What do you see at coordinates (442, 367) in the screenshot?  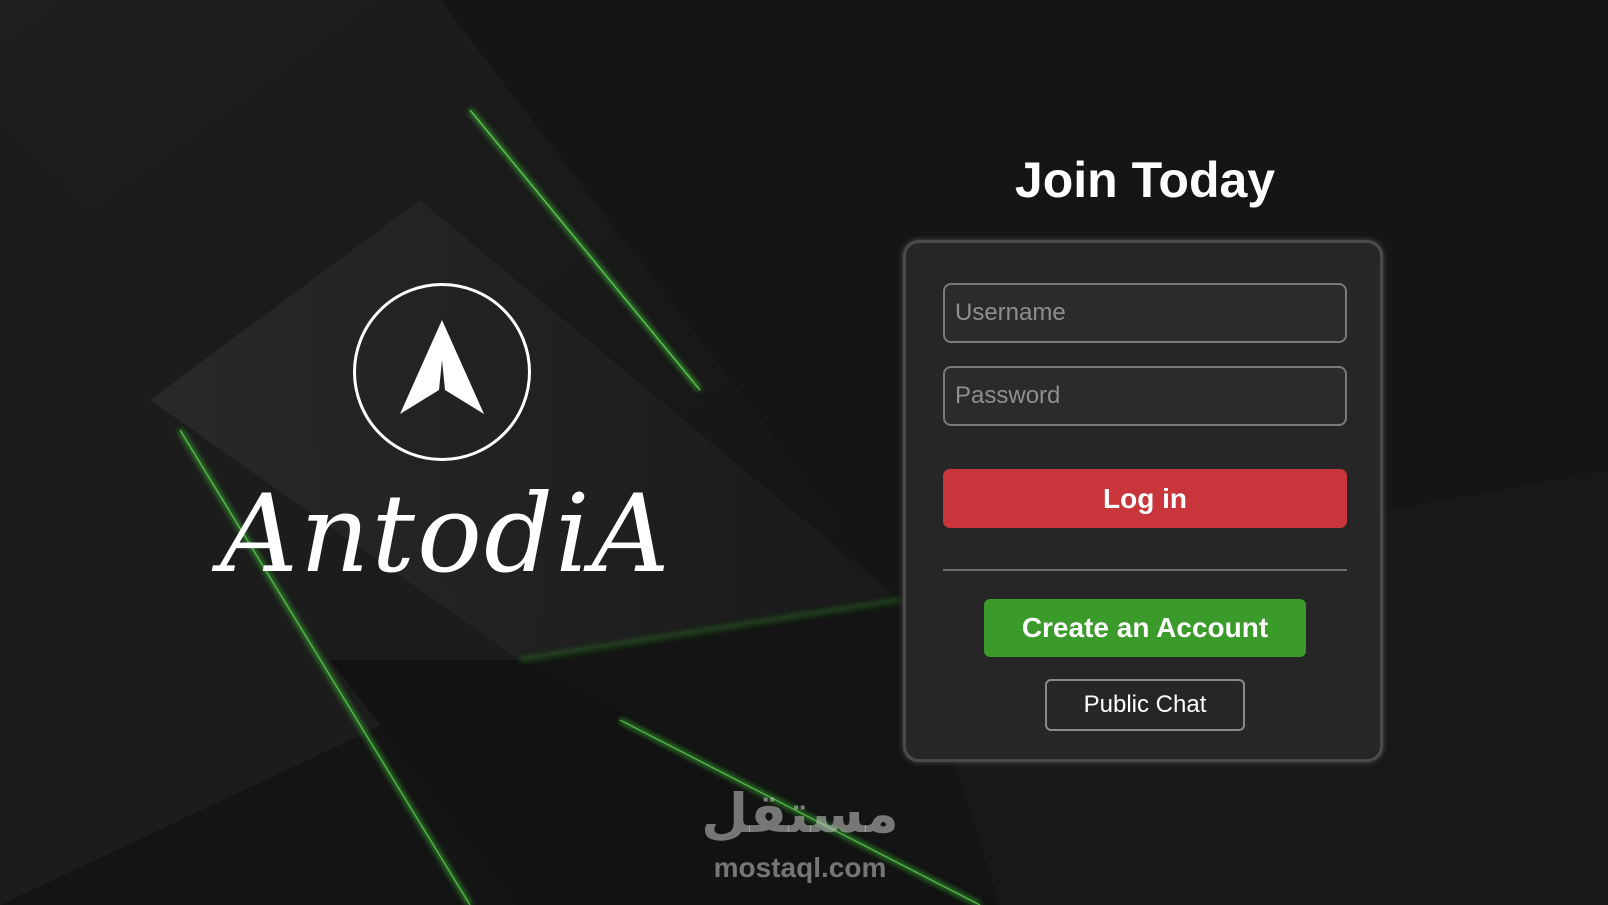 I see `arrowhead-icon` at bounding box center [442, 367].